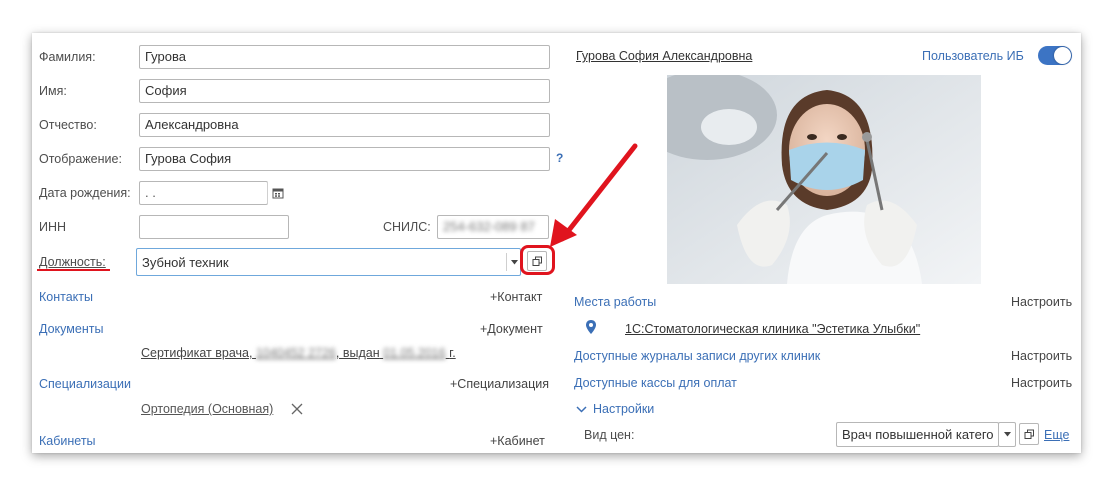  Describe the element at coordinates (150, 192) in the screenshot. I see `birth-date-value: . .` at that location.